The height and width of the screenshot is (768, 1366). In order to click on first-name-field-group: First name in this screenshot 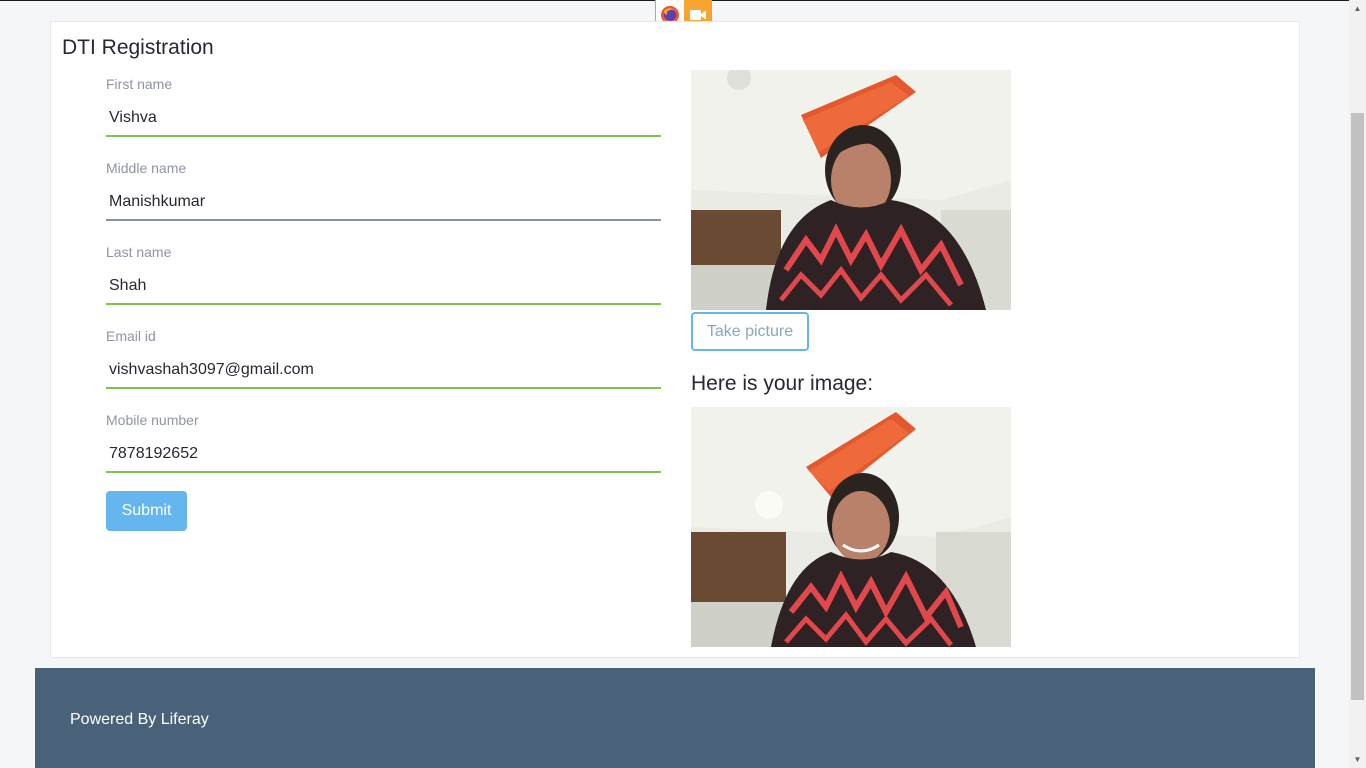, I will do `click(383, 106)`.